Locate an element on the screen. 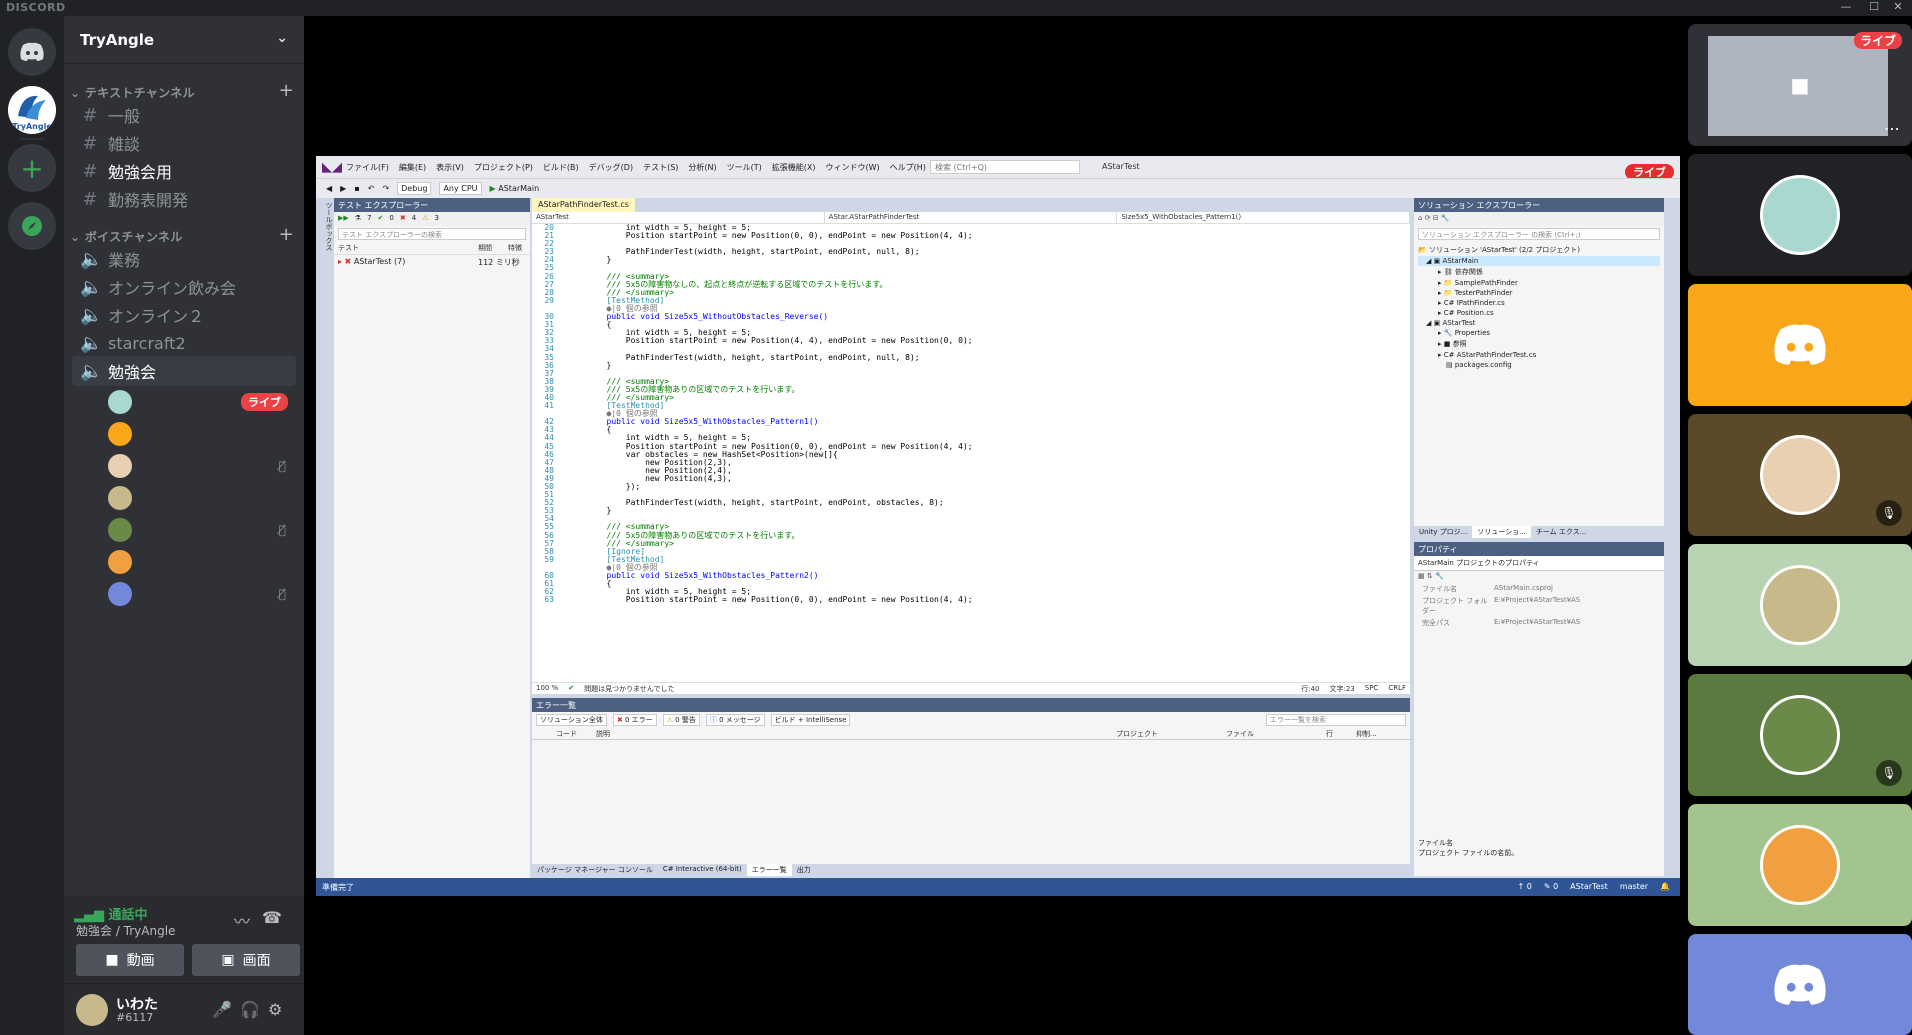  notification-icon: 🔔 is located at coordinates (1665, 886).